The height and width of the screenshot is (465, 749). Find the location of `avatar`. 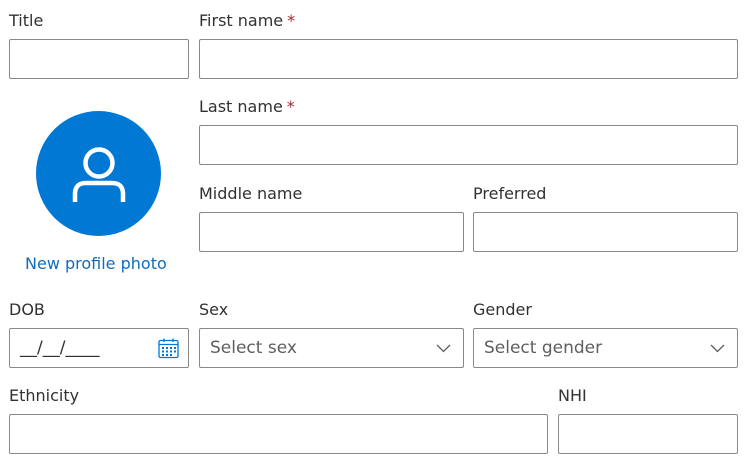

avatar is located at coordinates (98, 173).